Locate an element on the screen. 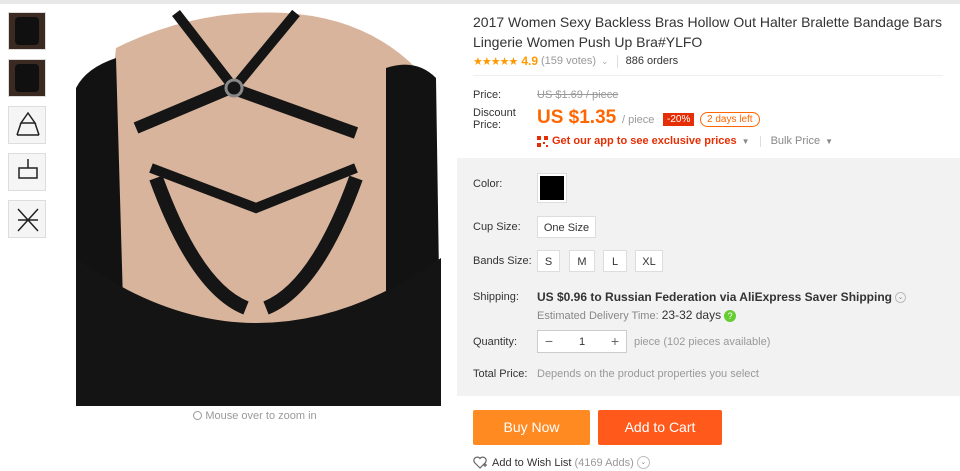  wishlist-row: Add to Wish List (4169 Adds) ⌄ is located at coordinates (561, 462).